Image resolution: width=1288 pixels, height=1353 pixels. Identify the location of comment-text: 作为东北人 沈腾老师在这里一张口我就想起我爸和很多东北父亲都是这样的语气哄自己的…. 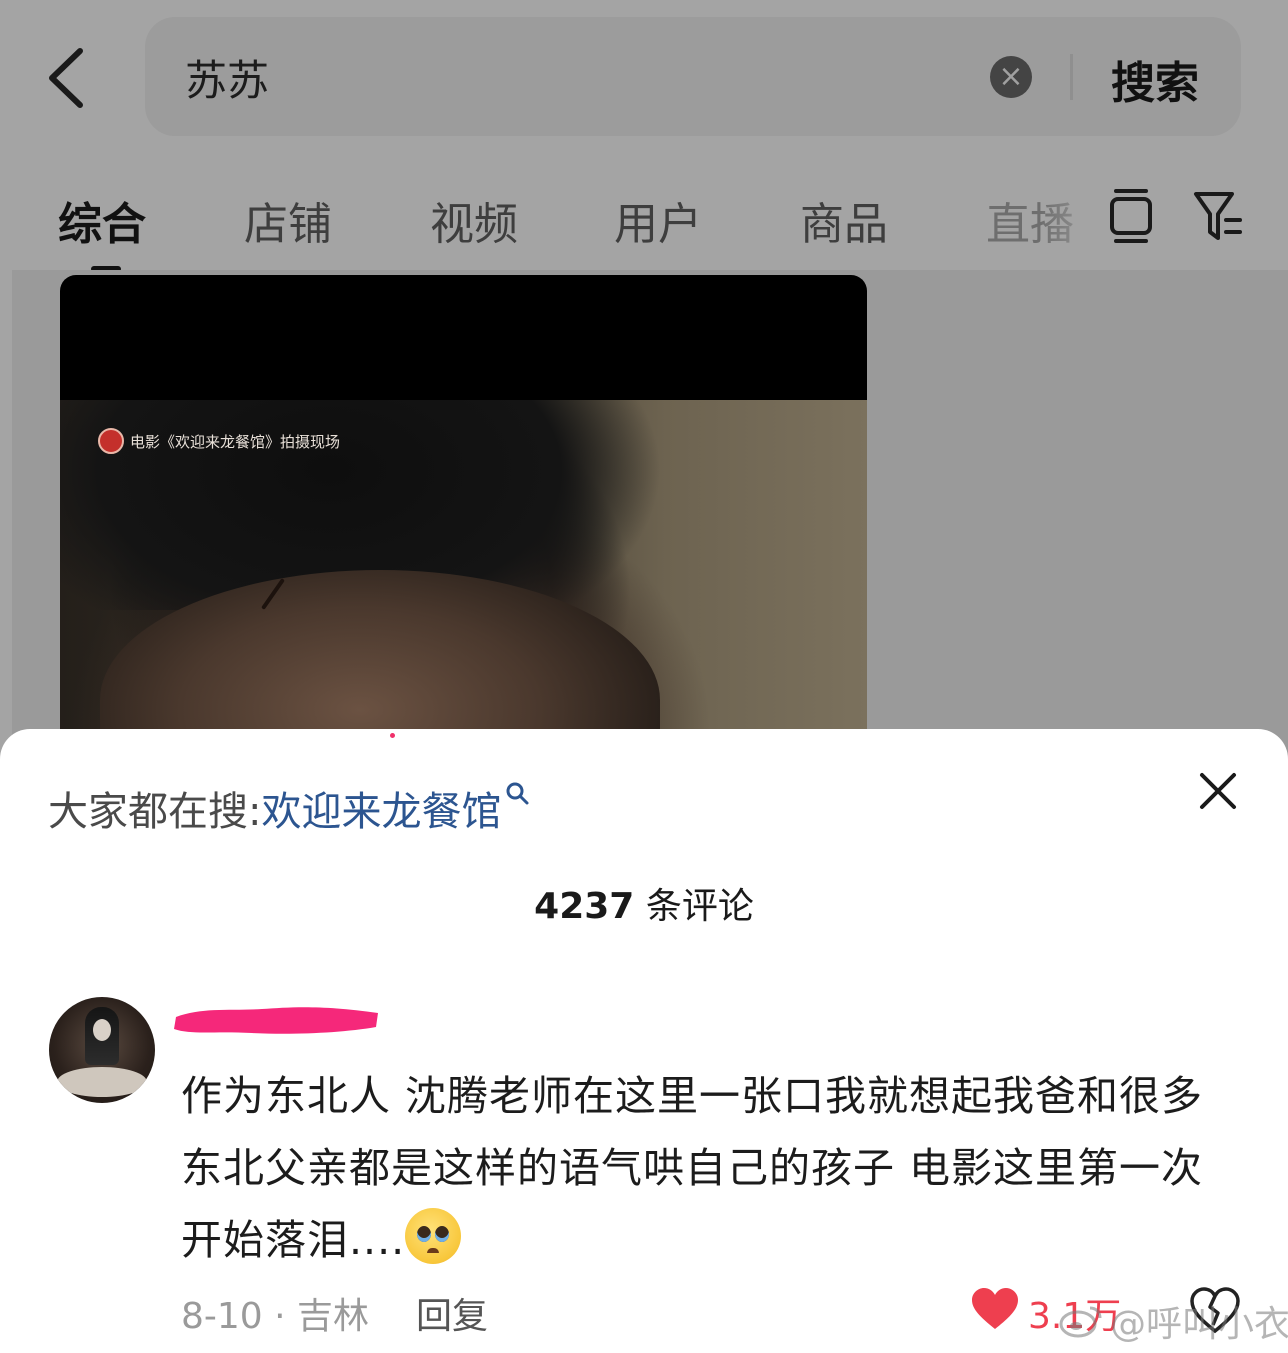
(692, 1168).